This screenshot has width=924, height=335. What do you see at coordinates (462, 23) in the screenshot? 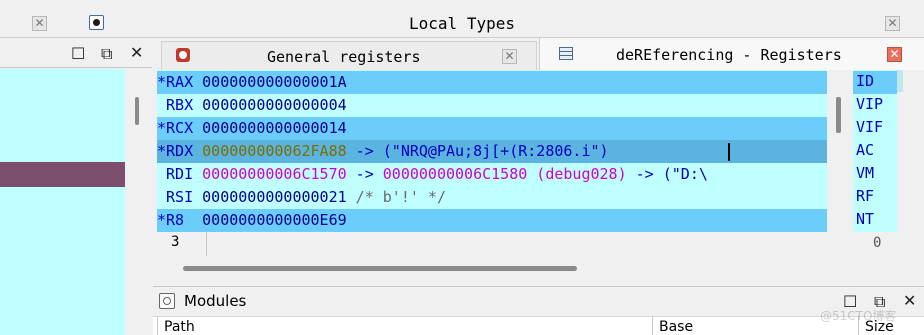
I see `window-title: Local Types` at bounding box center [462, 23].